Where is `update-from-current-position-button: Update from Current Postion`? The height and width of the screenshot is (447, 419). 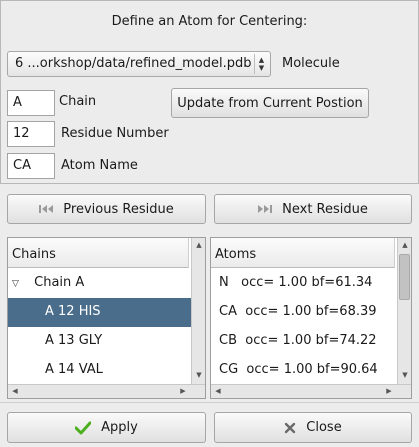 update-from-current-position-button: Update from Current Postion is located at coordinates (270, 103).